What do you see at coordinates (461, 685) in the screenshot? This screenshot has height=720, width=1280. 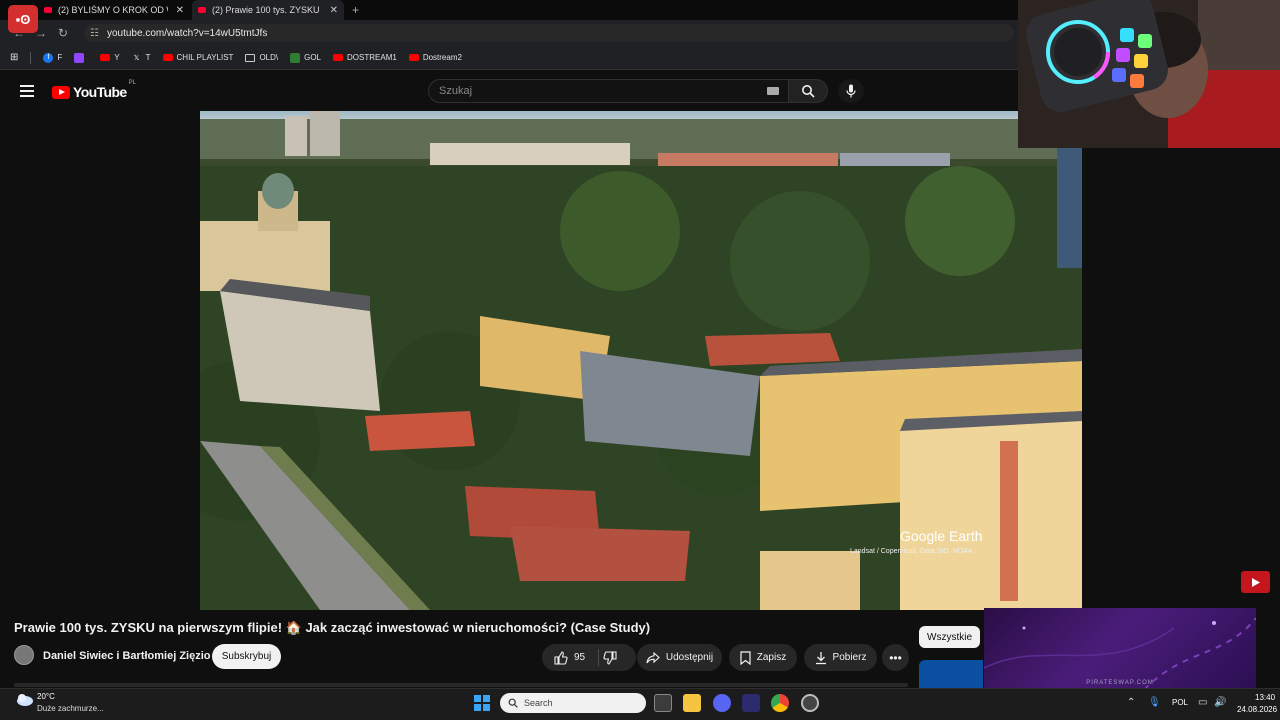 I see `horizontal-scrollbar` at bounding box center [461, 685].